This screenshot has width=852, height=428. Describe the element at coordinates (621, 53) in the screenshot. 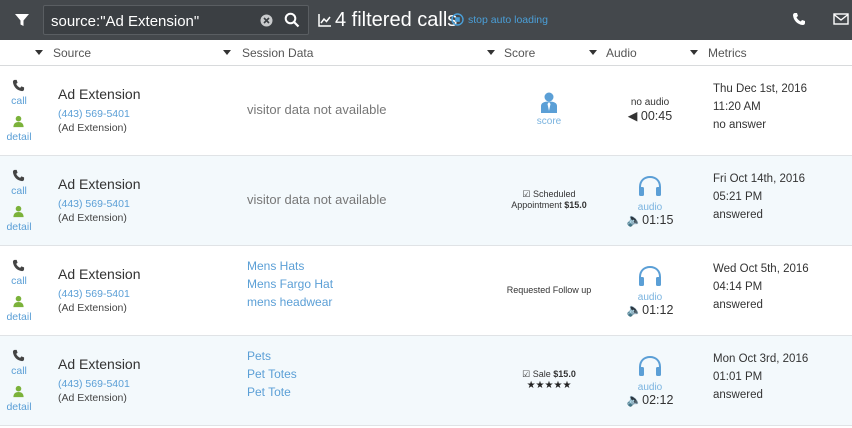

I see `column-audio: Audio` at that location.